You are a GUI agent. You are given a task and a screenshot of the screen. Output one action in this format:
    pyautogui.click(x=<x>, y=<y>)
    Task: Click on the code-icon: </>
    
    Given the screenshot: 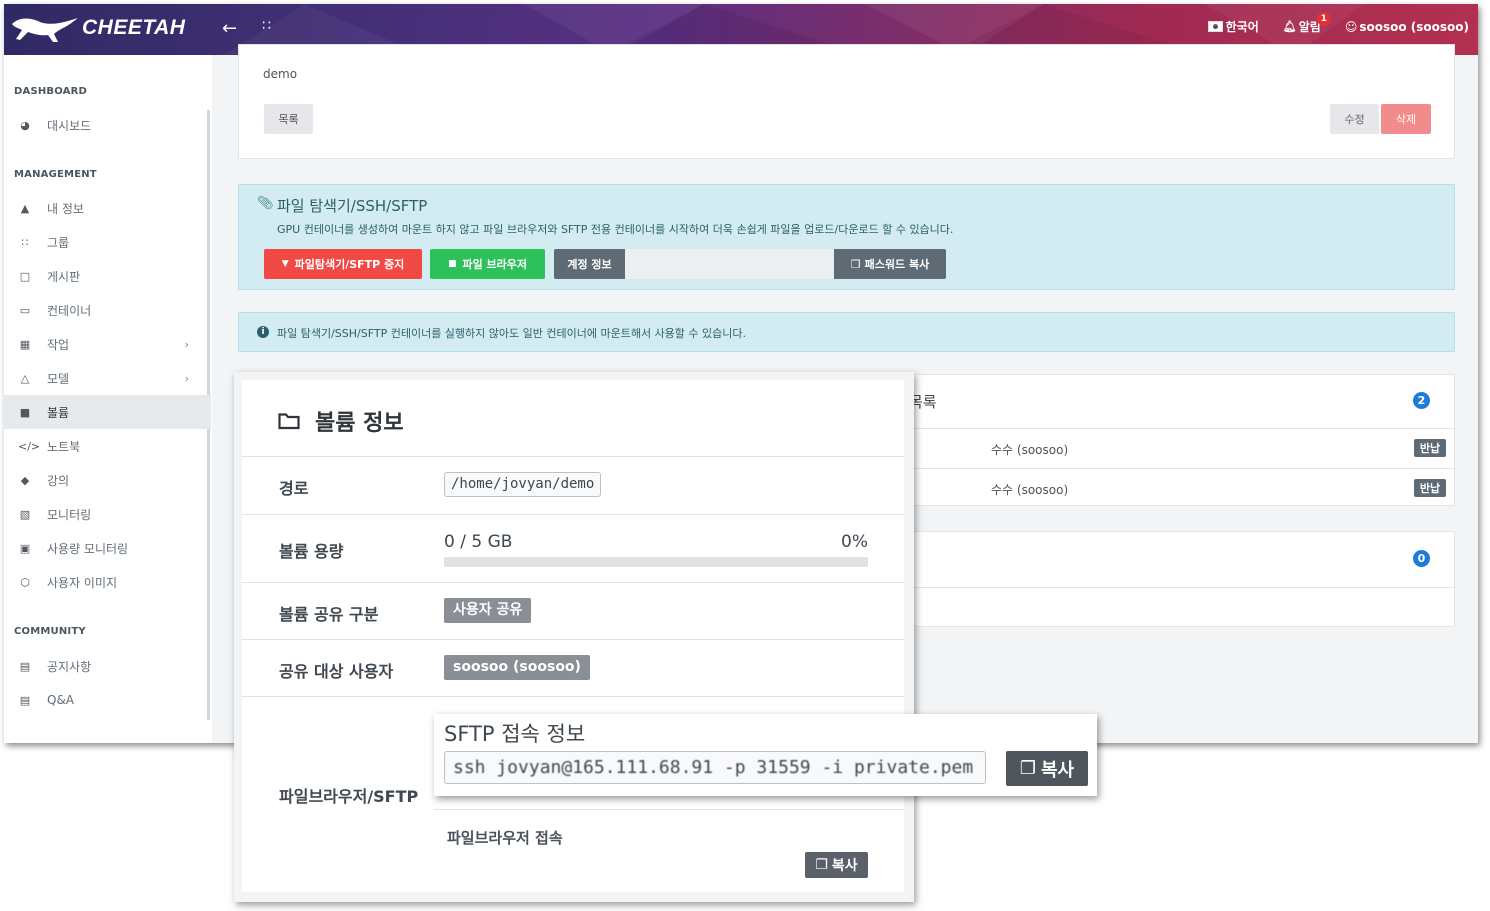 What is the action you would take?
    pyautogui.click(x=29, y=446)
    